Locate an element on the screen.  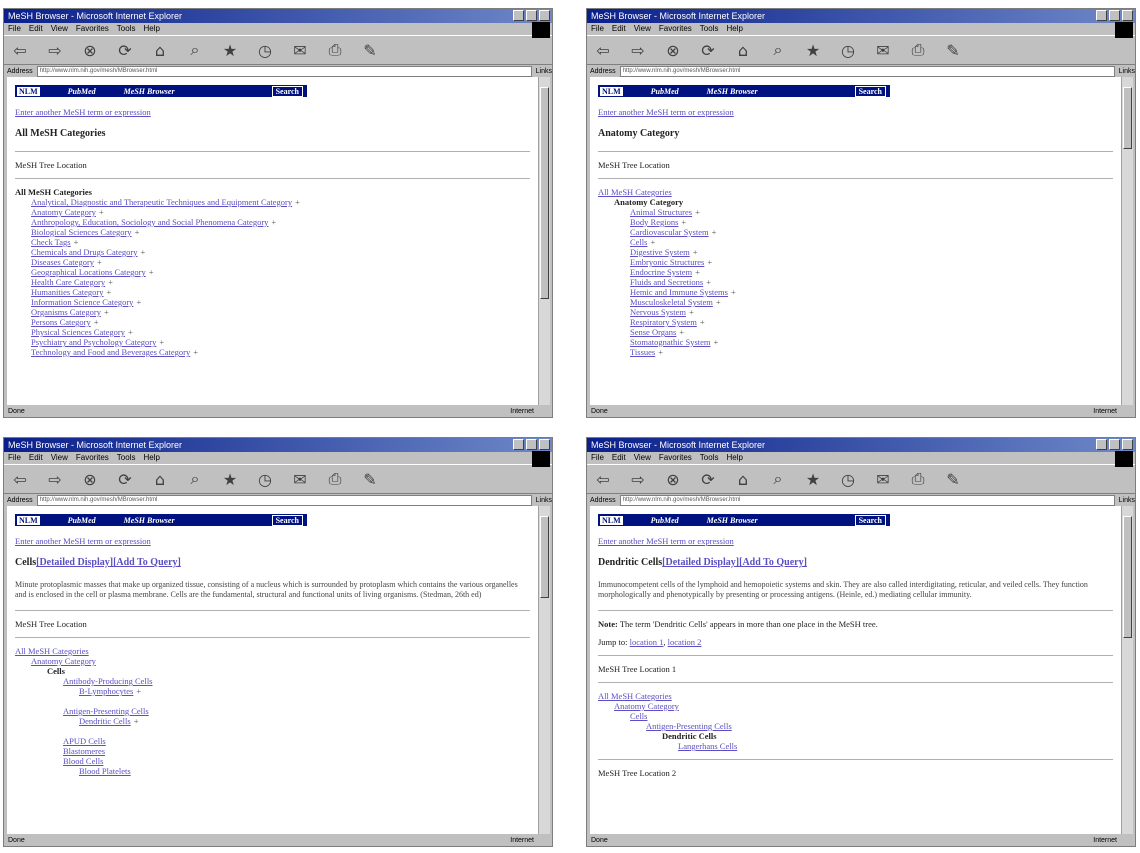
minimize-button is located at coordinates (1101, 15).